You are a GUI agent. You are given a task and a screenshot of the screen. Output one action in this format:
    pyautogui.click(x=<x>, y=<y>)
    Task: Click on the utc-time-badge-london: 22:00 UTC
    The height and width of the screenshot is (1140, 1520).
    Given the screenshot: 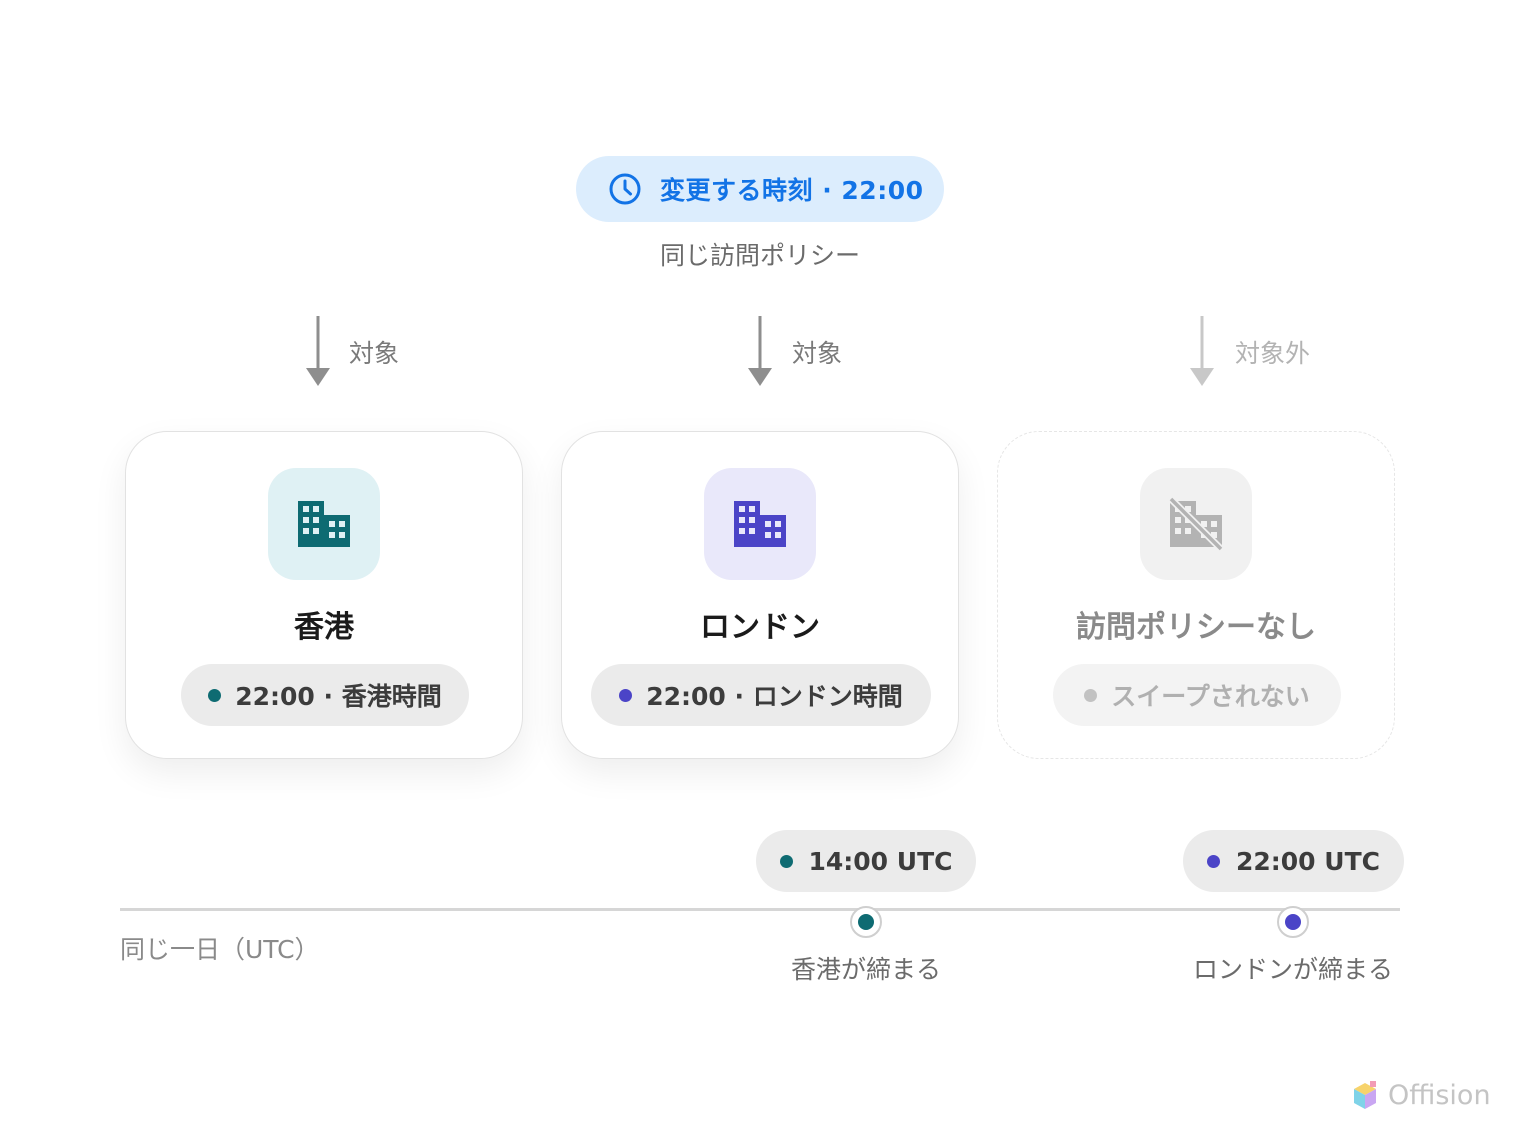 What is the action you would take?
    pyautogui.click(x=1293, y=861)
    